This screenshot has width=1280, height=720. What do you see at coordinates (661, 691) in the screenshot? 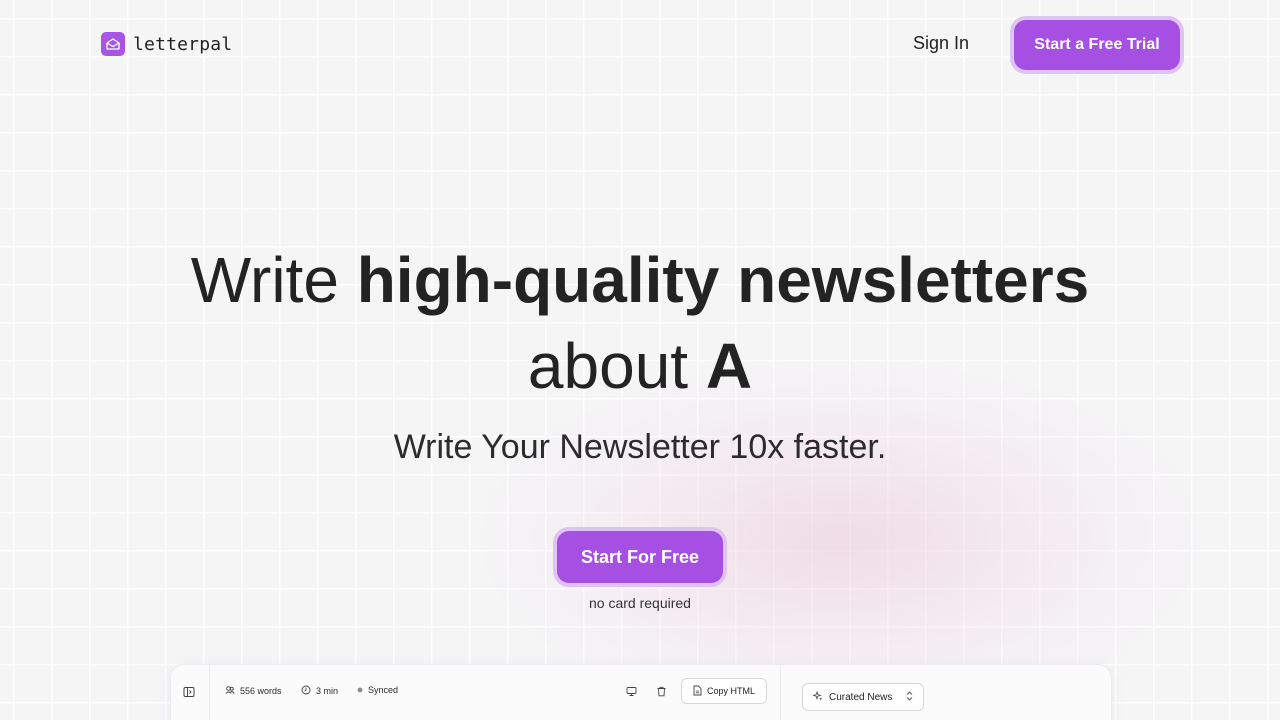
I see `trash-icon` at bounding box center [661, 691].